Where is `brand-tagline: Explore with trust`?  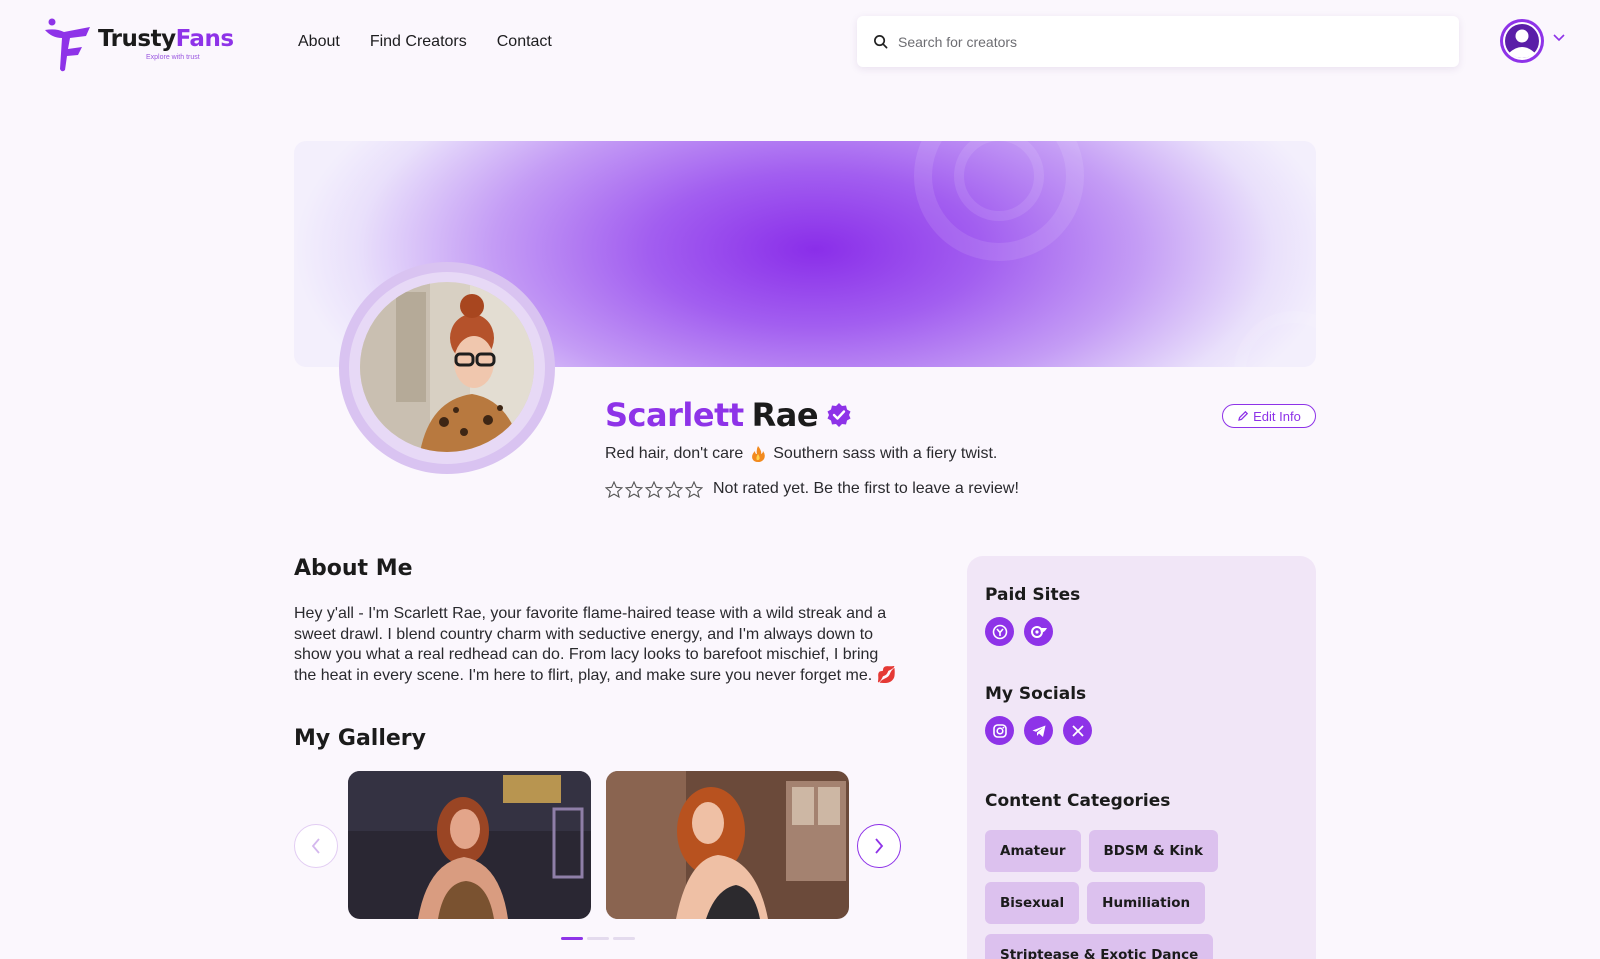 brand-tagline: Explore with trust is located at coordinates (173, 57).